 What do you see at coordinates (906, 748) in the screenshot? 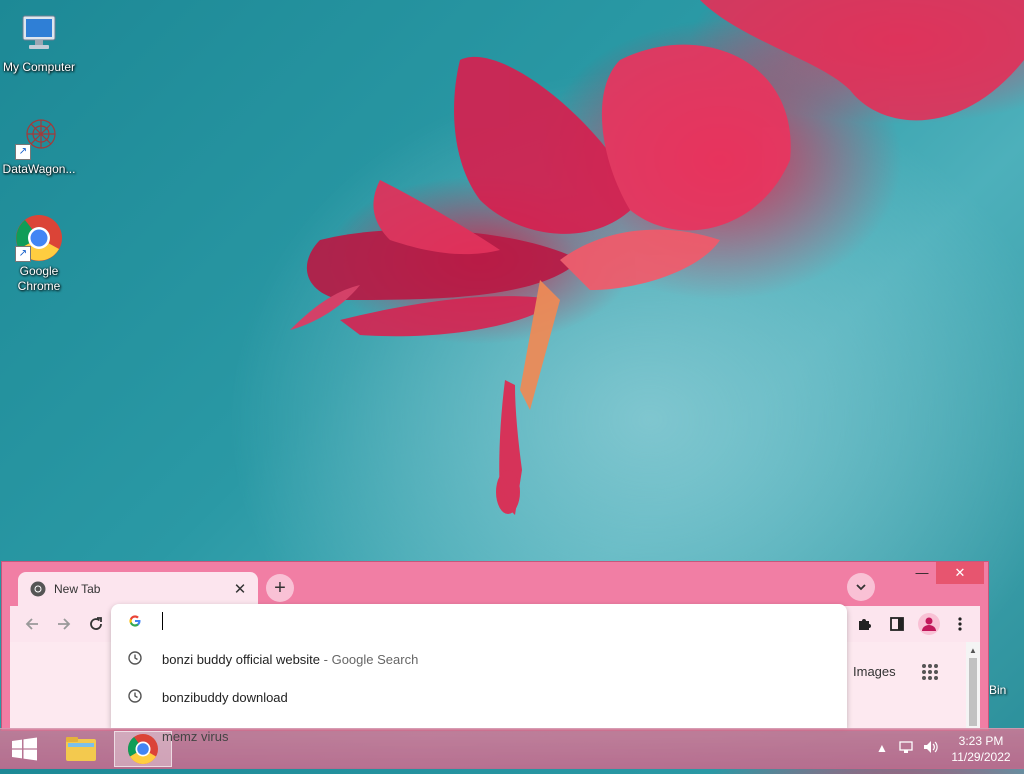
I see `network-icon` at bounding box center [906, 748].